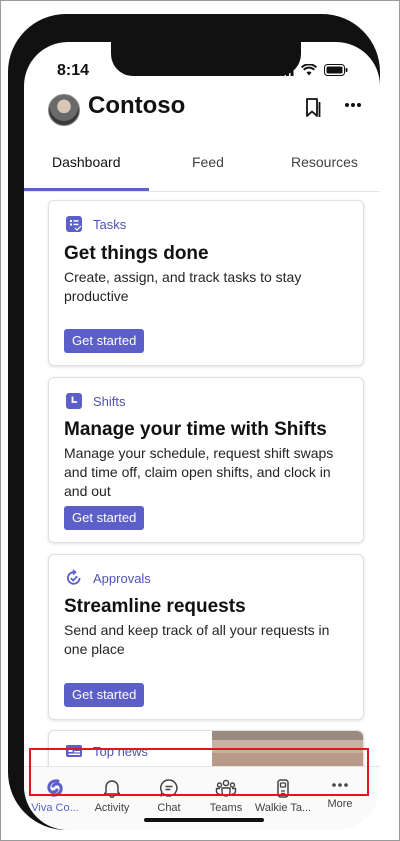 This screenshot has width=400, height=841. I want to click on nav-label: Activity, so click(112, 808).